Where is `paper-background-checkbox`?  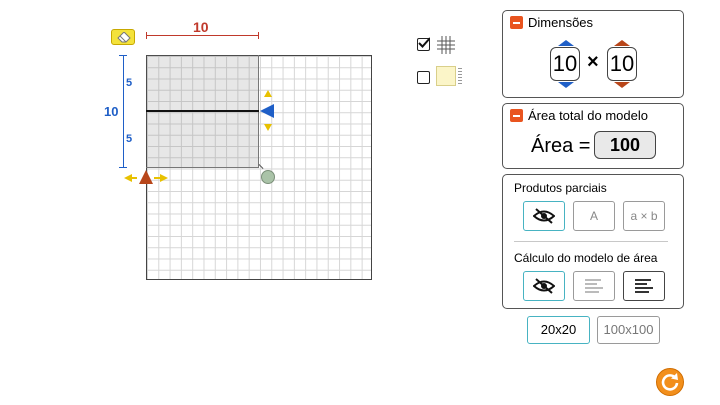
paper-background-checkbox is located at coordinates (423, 77).